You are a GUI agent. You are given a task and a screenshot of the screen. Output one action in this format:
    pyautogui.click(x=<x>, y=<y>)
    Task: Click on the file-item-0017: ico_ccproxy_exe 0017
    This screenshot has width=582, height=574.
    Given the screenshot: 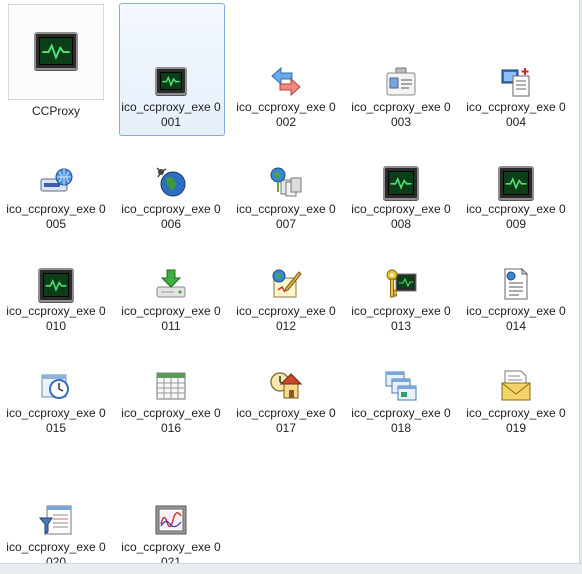 What is the action you would take?
    pyautogui.click(x=286, y=403)
    